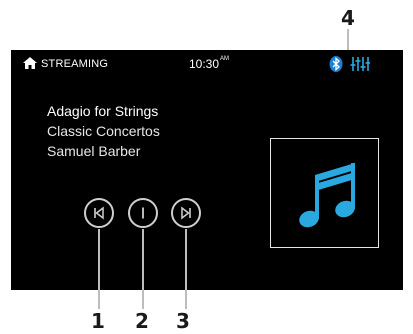  Describe the element at coordinates (327, 195) in the screenshot. I see `music-note-icon` at that location.